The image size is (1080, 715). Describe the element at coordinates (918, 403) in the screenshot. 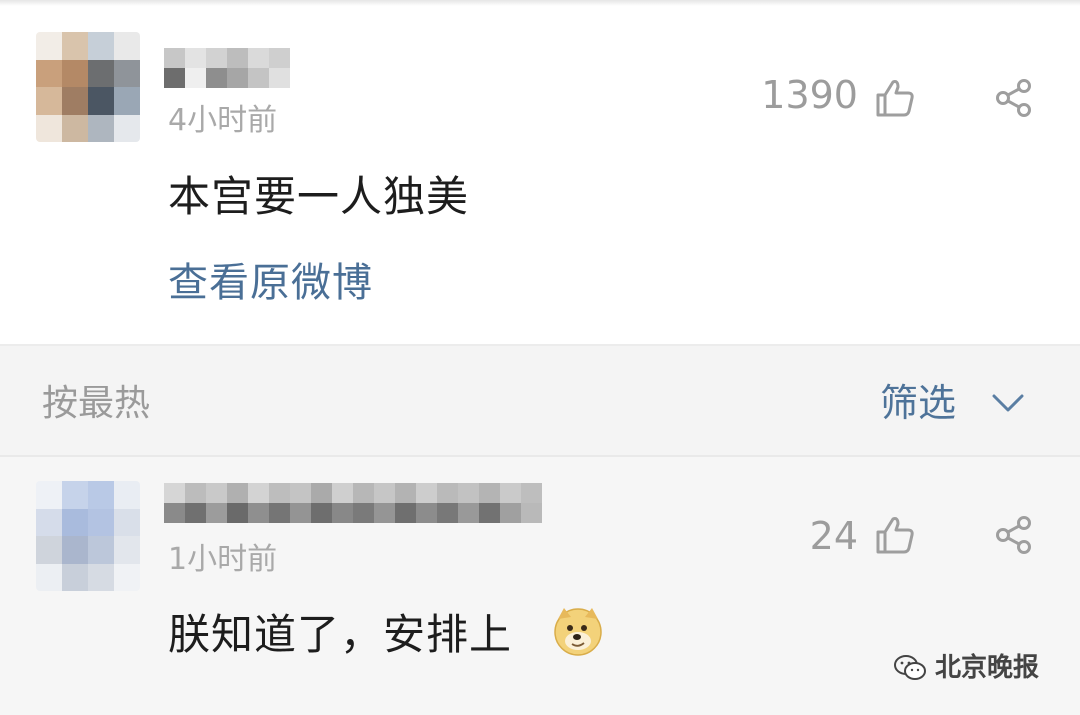

I see `filter-button: 筛选` at that location.